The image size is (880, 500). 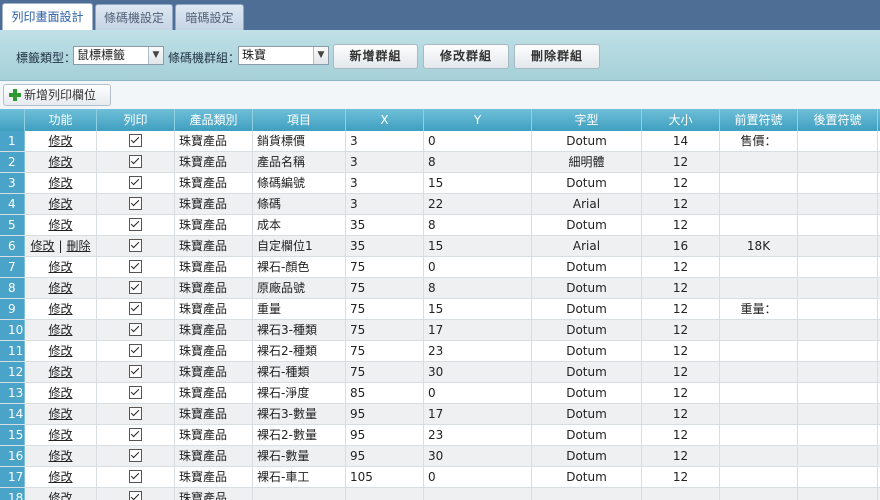 I want to click on cell-item: 裸石-車工, so click(x=299, y=477).